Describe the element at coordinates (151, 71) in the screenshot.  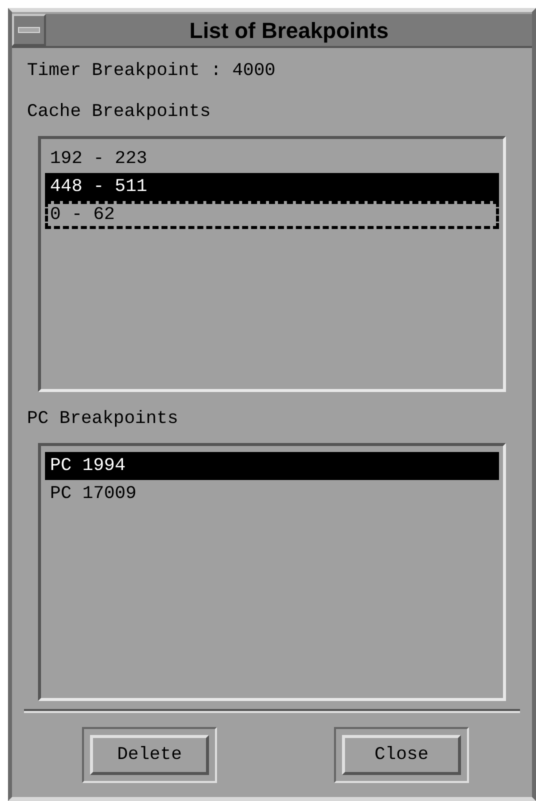
I see `timer-breakpoint-label: Timer Breakpoint : 4000` at that location.